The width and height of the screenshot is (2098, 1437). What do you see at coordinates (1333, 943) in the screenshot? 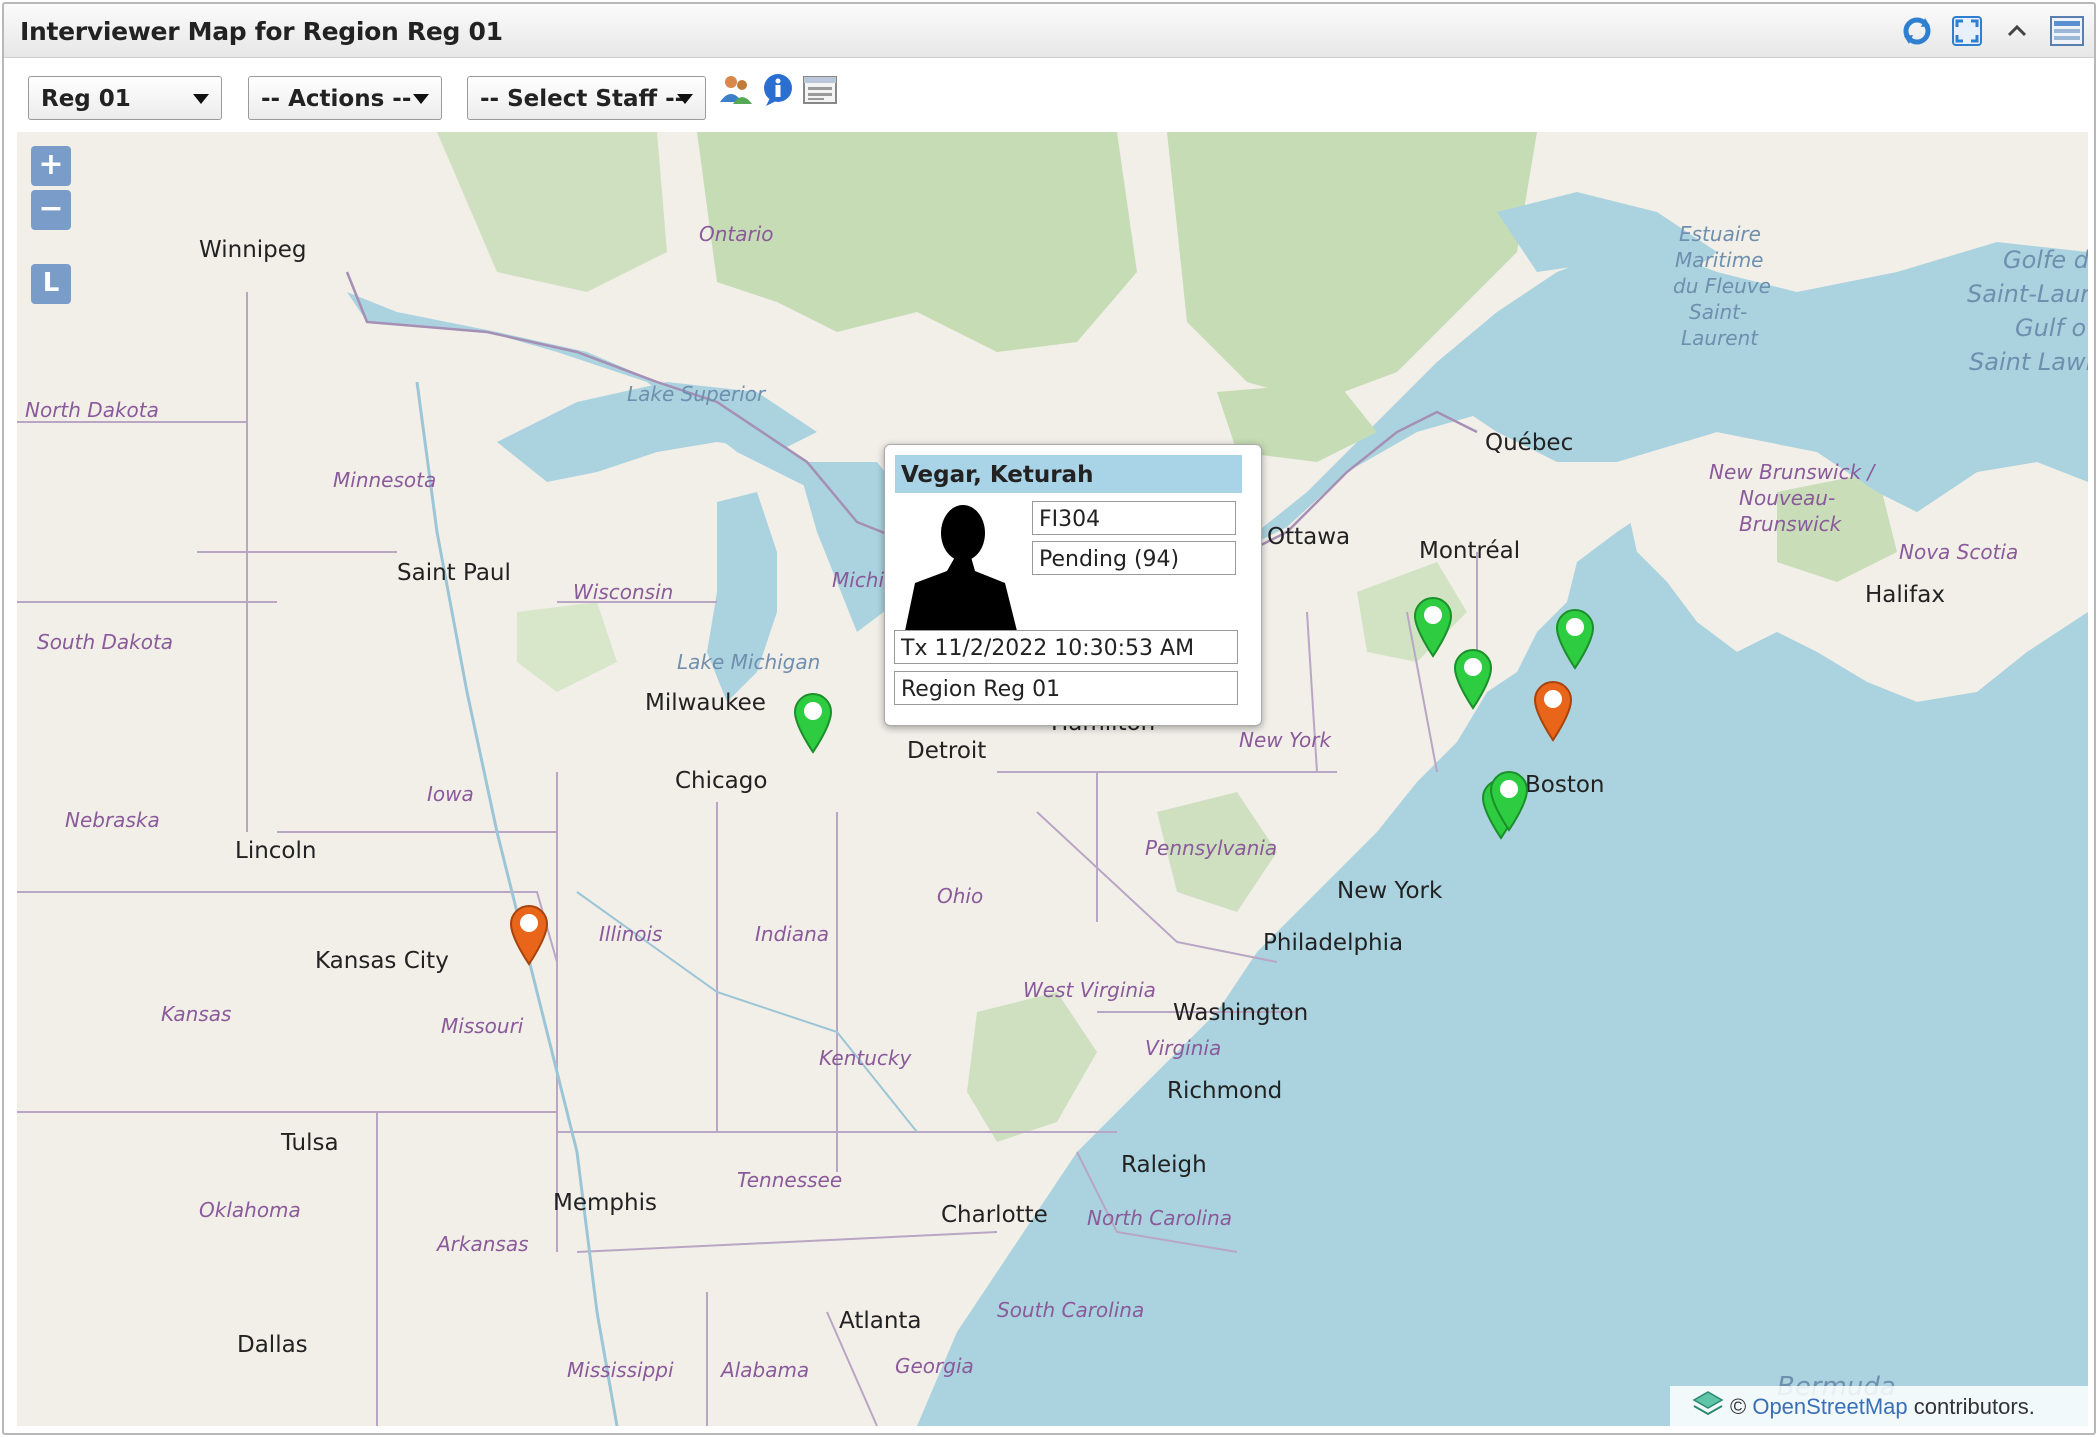
I see `map-label: Philadelphia` at bounding box center [1333, 943].